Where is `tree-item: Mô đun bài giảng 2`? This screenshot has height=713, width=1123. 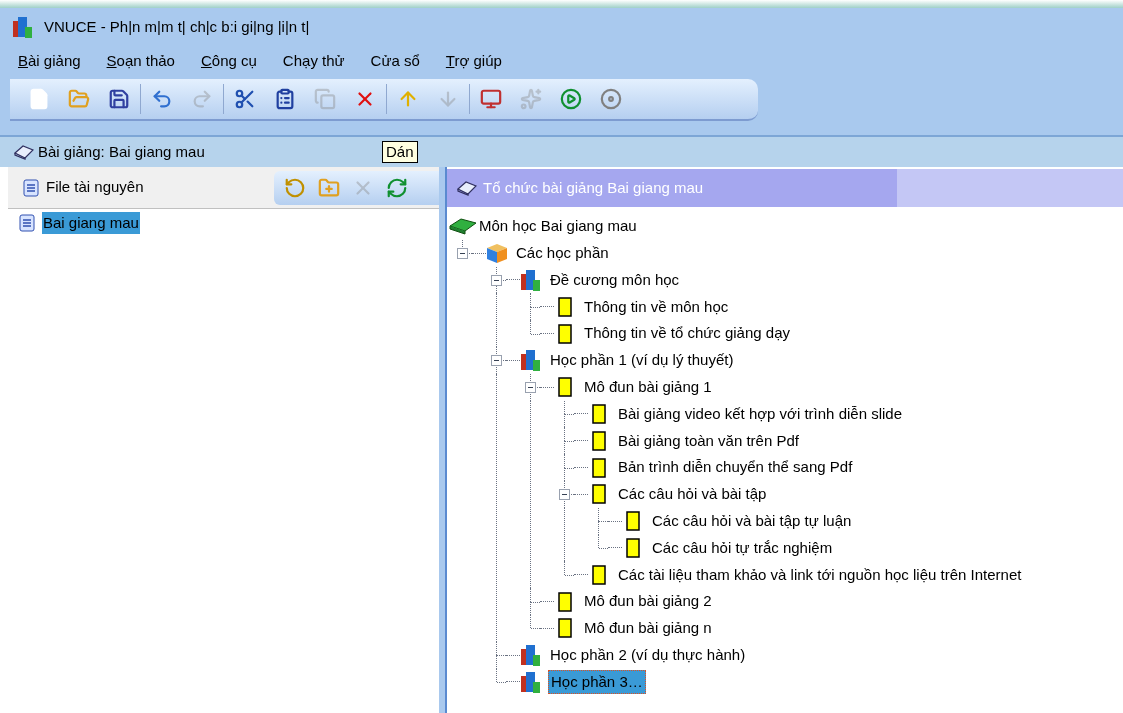
tree-item: Mô đun bài giảng 2 is located at coordinates (648, 601).